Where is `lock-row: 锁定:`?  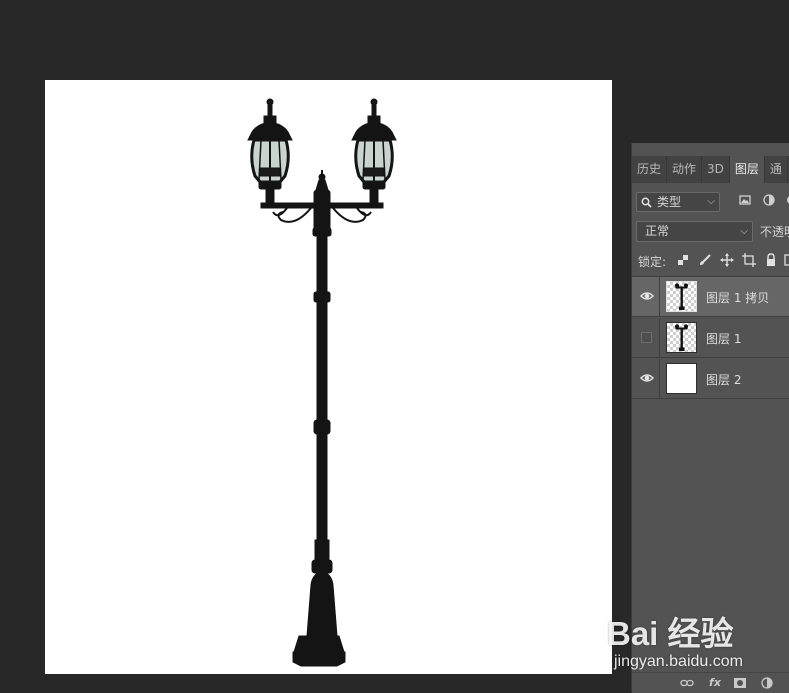
lock-row: 锁定: is located at coordinates (710, 261).